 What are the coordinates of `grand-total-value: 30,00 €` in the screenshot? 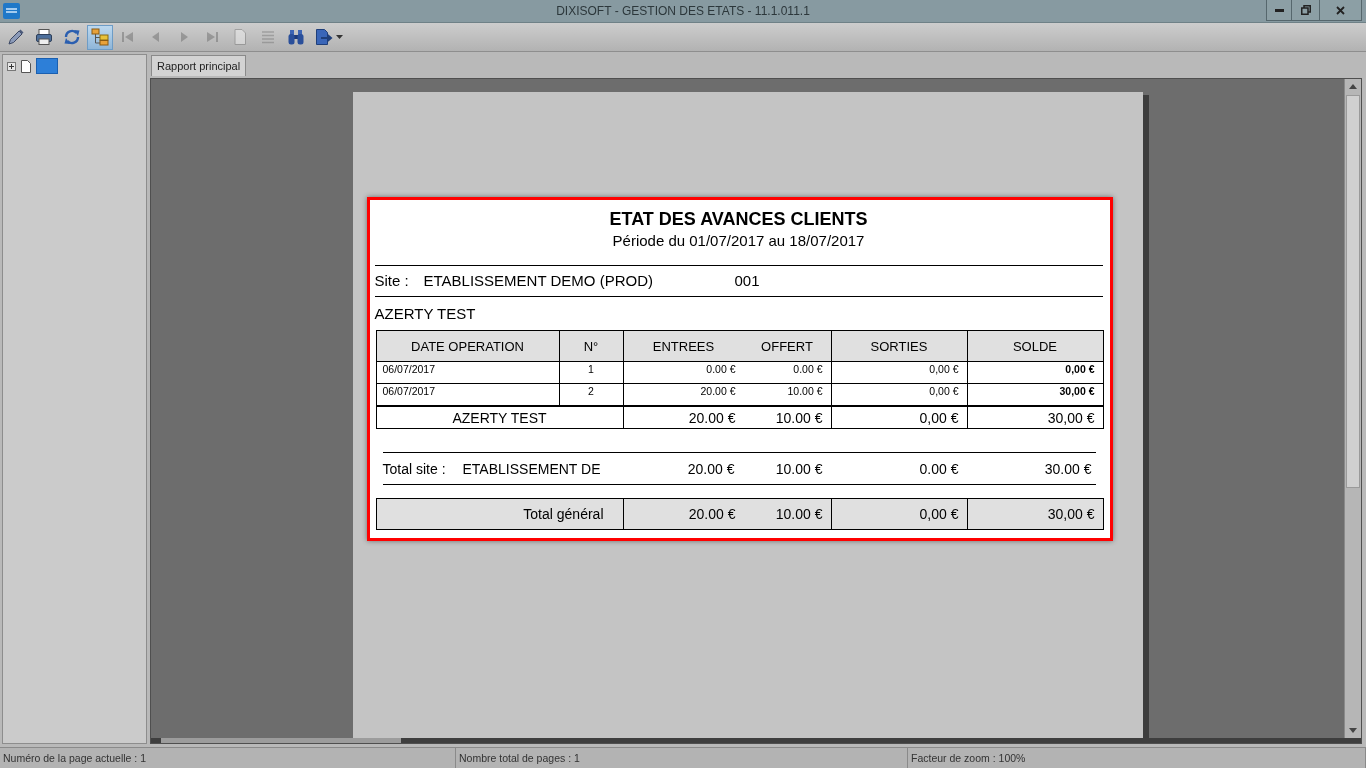 It's located at (1035, 514).